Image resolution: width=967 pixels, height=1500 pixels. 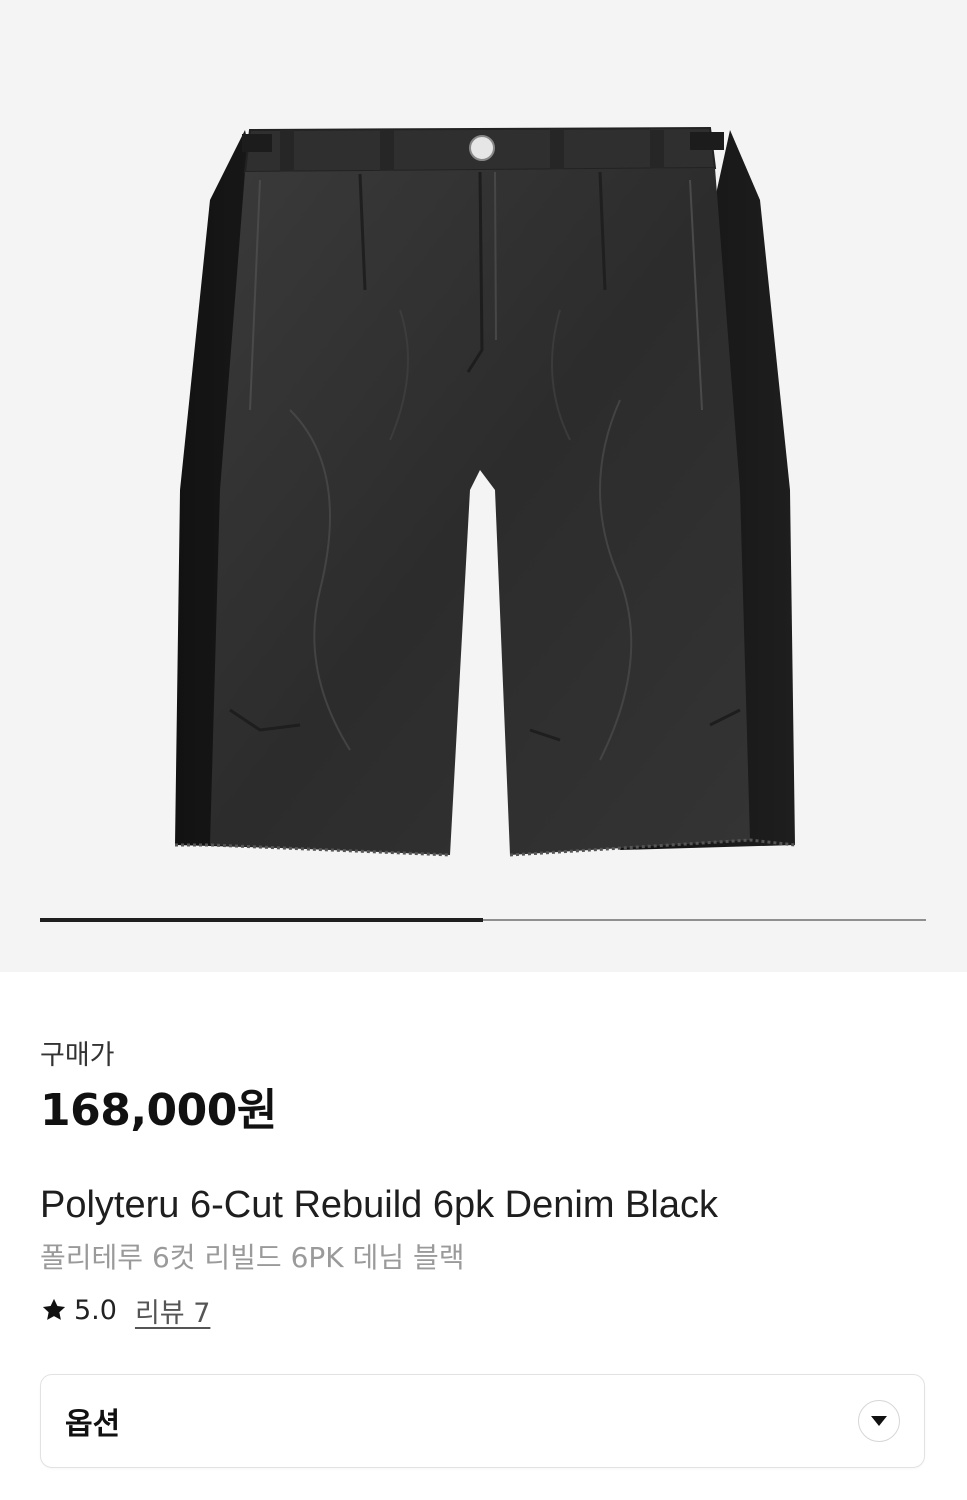 I want to click on reviews-link: 리뷰 7, so click(x=172, y=1310).